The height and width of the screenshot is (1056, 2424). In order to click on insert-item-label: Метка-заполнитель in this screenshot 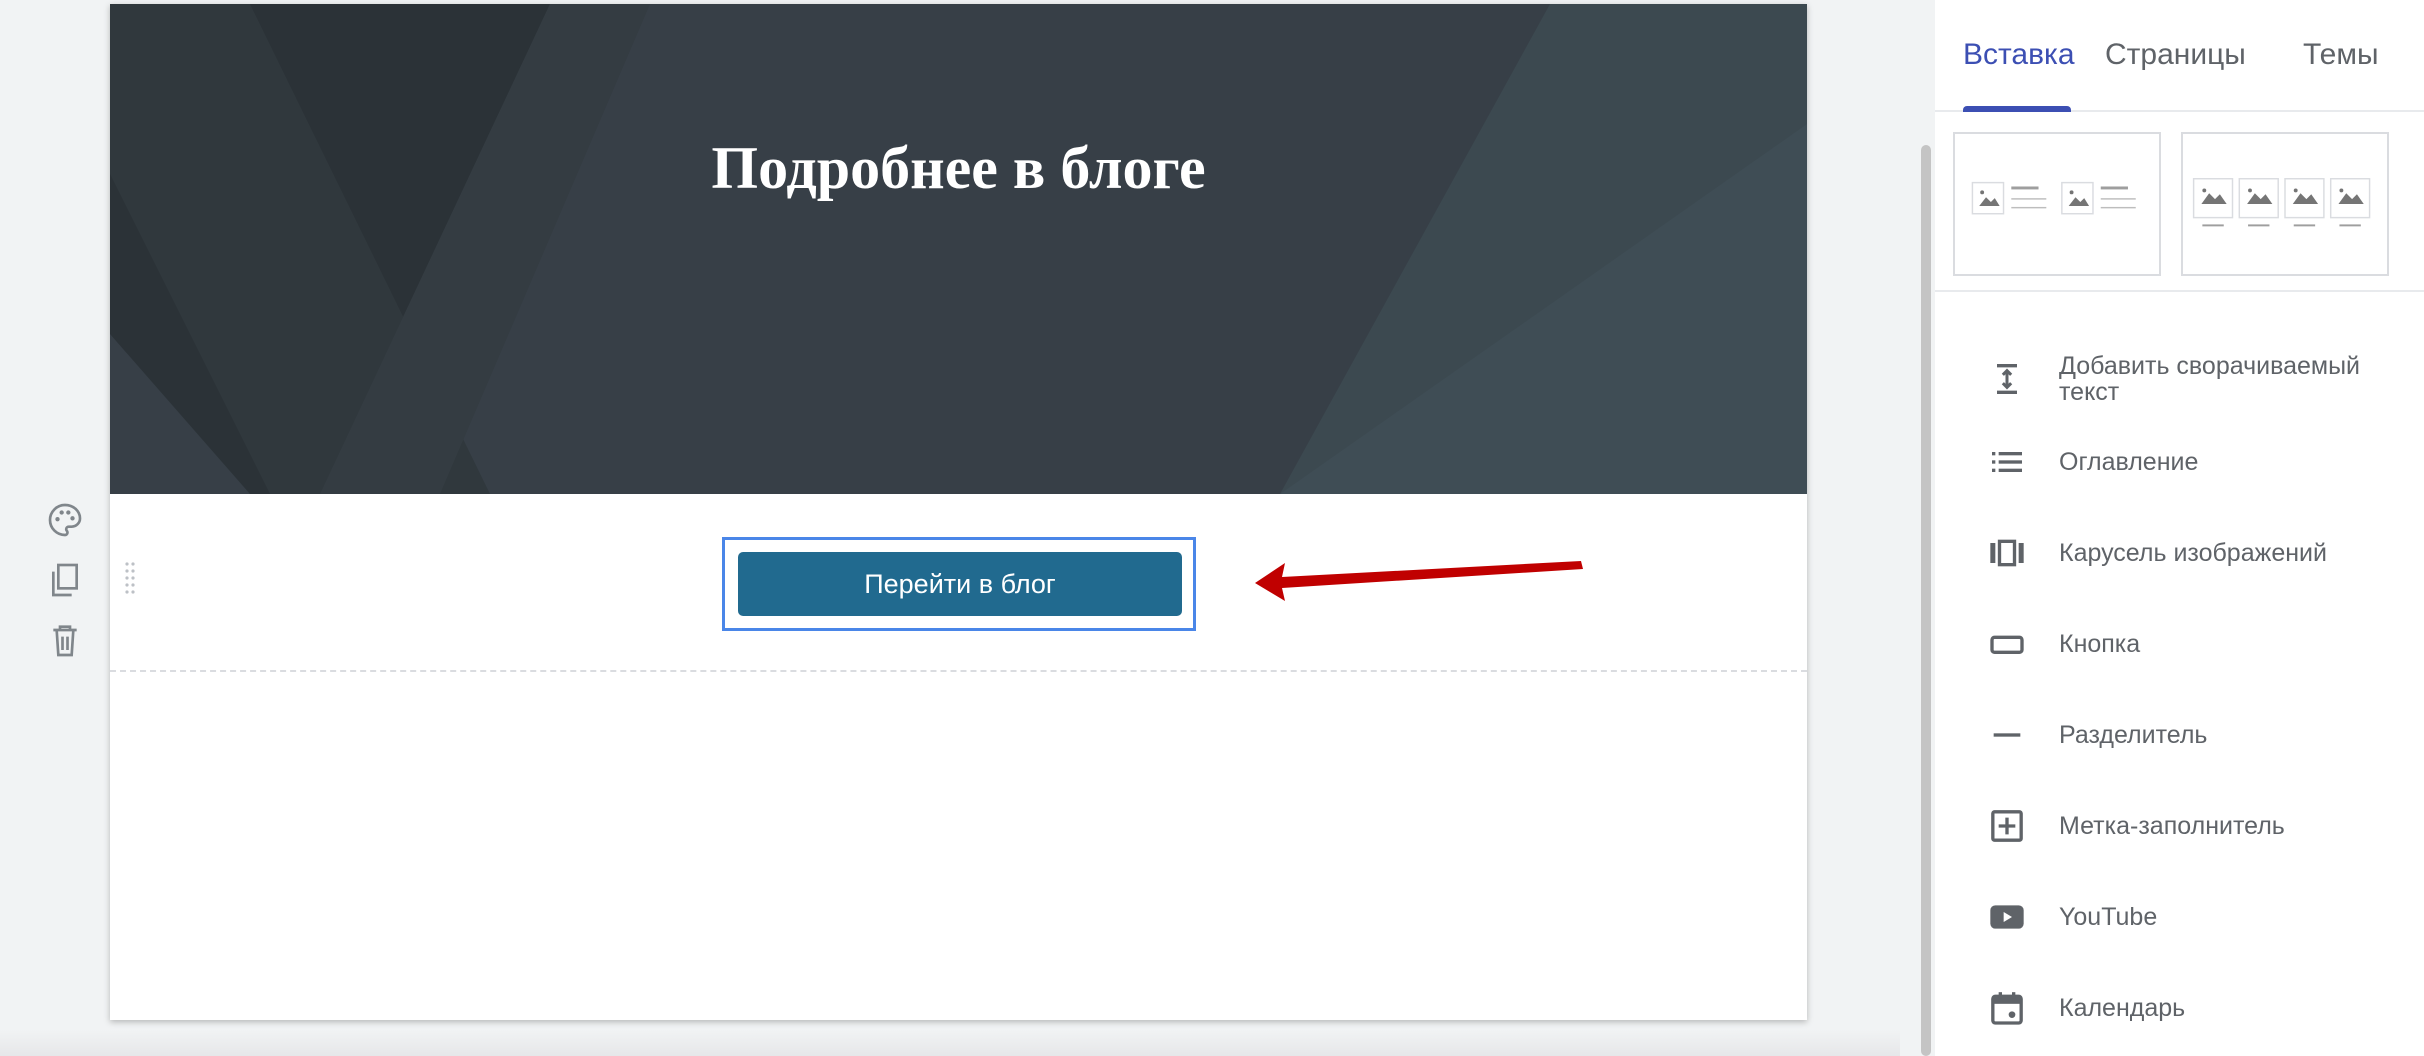, I will do `click(2172, 826)`.